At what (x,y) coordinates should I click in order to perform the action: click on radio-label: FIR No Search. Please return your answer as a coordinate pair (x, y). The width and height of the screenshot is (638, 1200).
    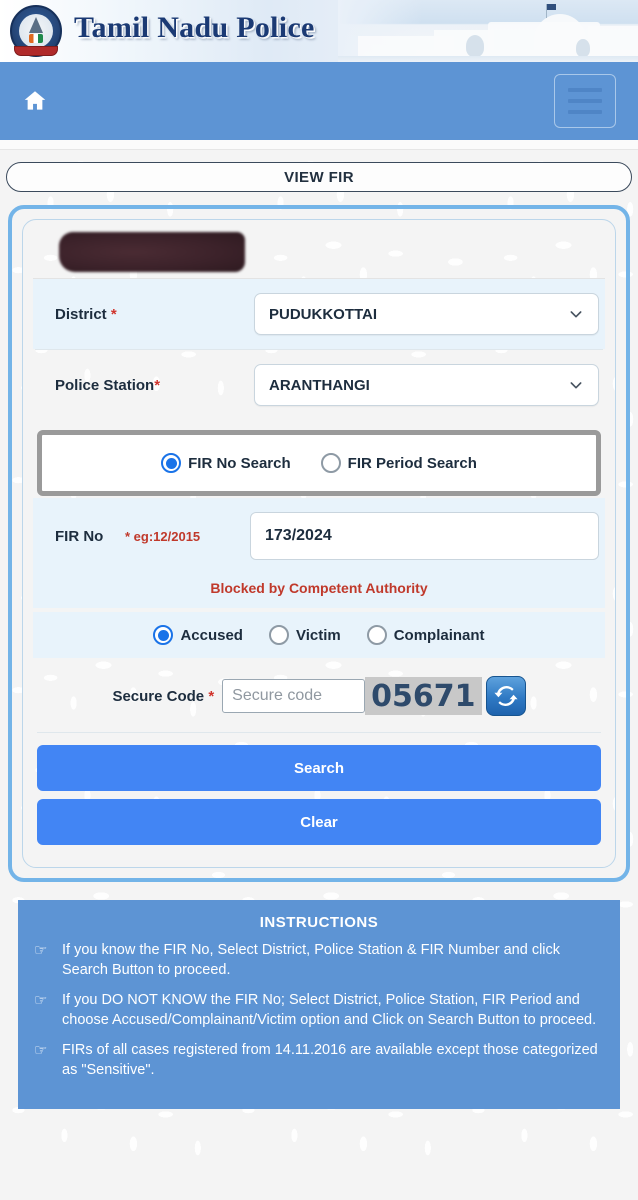
    Looking at the image, I should click on (239, 463).